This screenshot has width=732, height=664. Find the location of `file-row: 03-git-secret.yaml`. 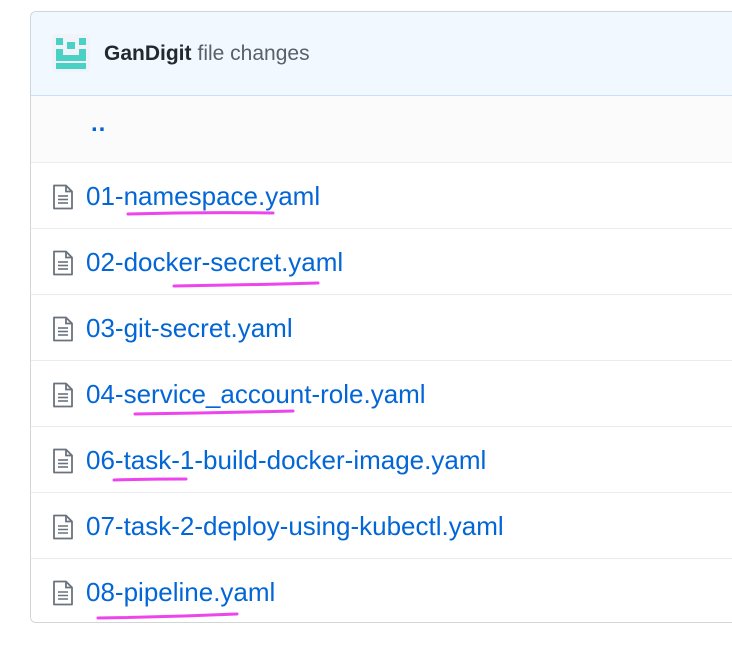

file-row: 03-git-secret.yaml is located at coordinates (381, 327).